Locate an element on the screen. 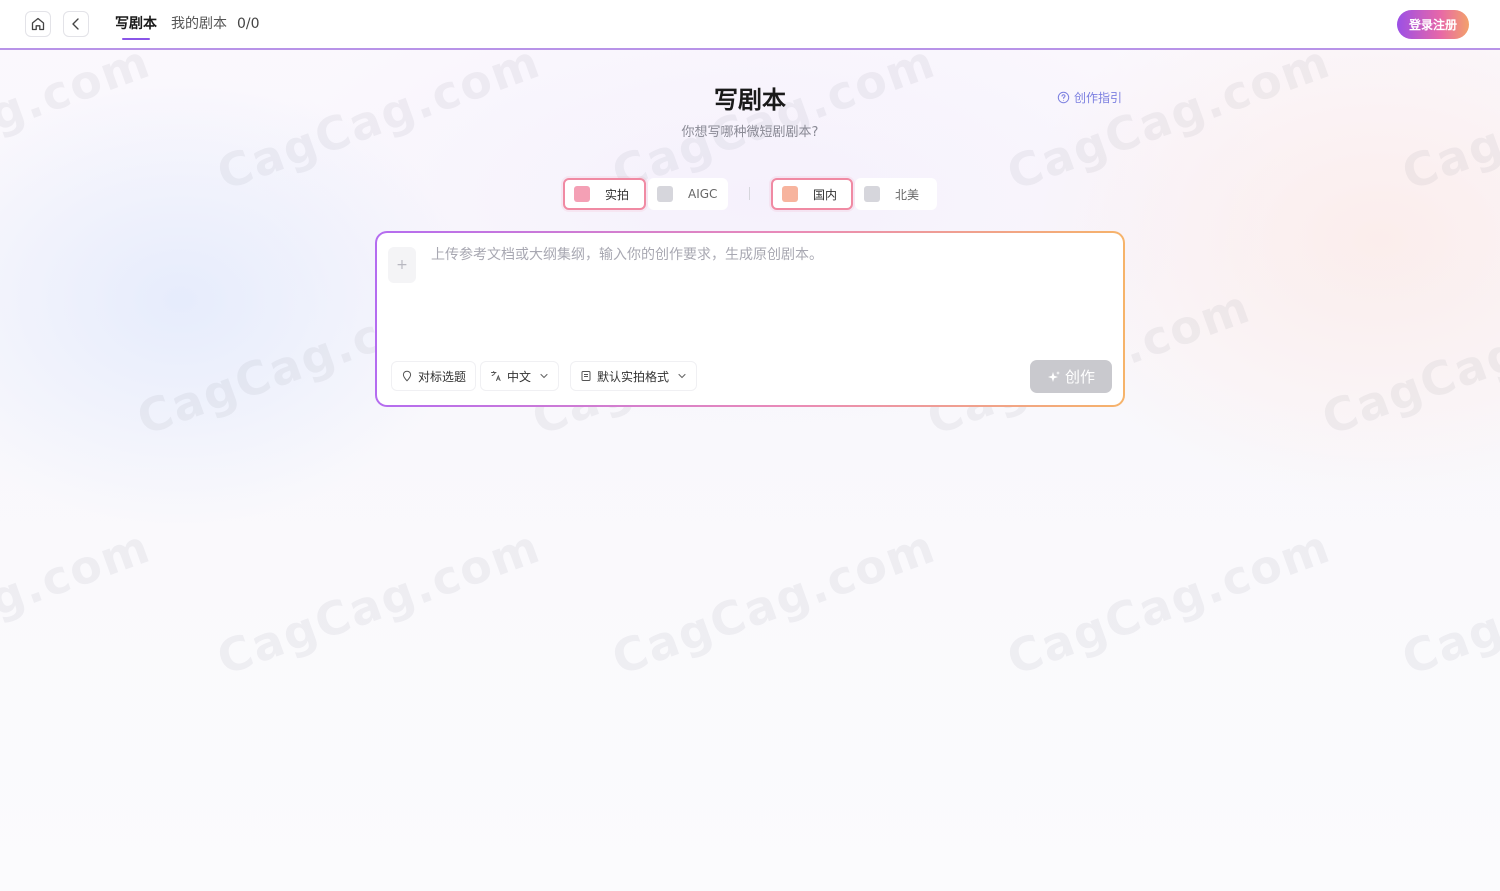 The height and width of the screenshot is (891, 1500). help-circle-icon is located at coordinates (1063, 97).